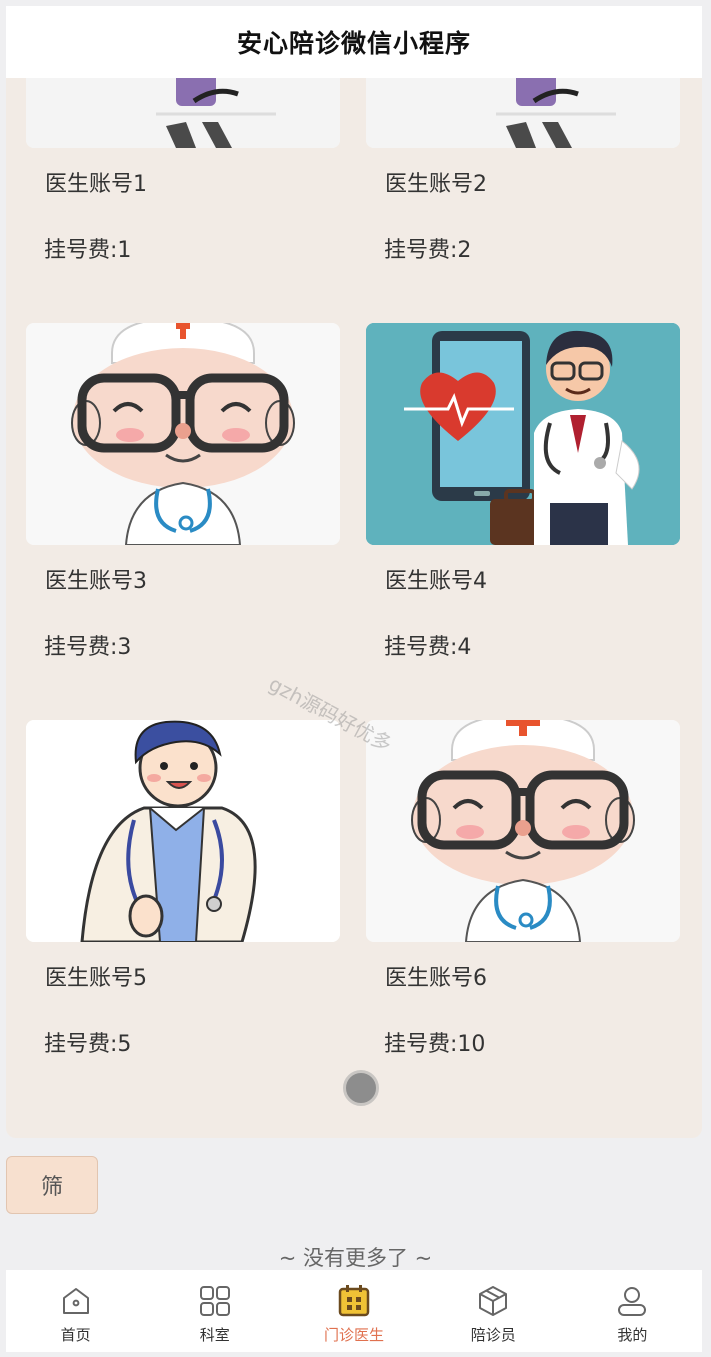  Describe the element at coordinates (96, 978) in the screenshot. I see `doctor-name: 医生账号5` at that location.